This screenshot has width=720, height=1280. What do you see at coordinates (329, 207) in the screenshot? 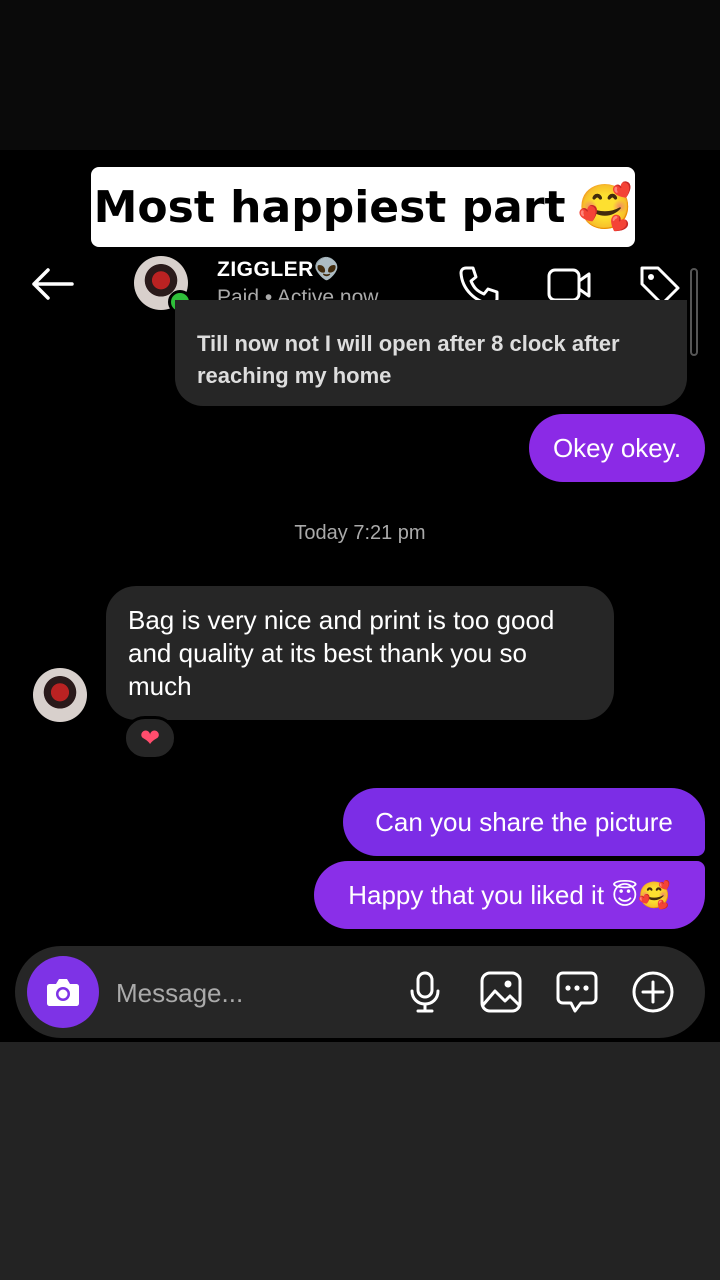
I see `caption-text: Most happiest part` at bounding box center [329, 207].